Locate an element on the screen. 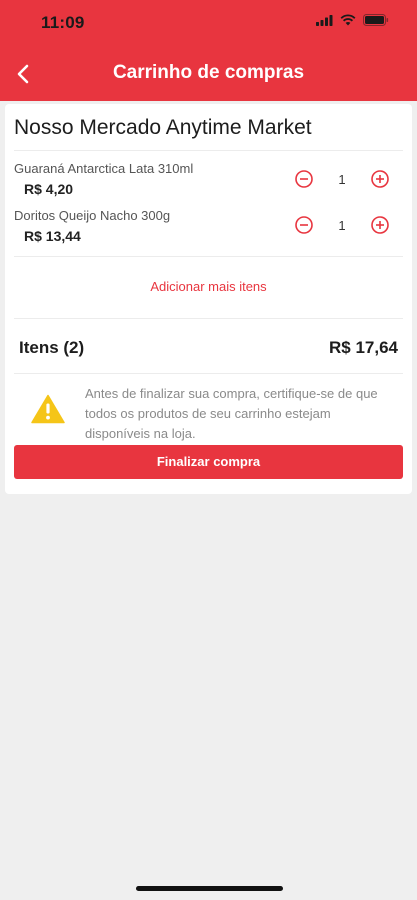  page-title: Carrinho de compras is located at coordinates (208, 72).